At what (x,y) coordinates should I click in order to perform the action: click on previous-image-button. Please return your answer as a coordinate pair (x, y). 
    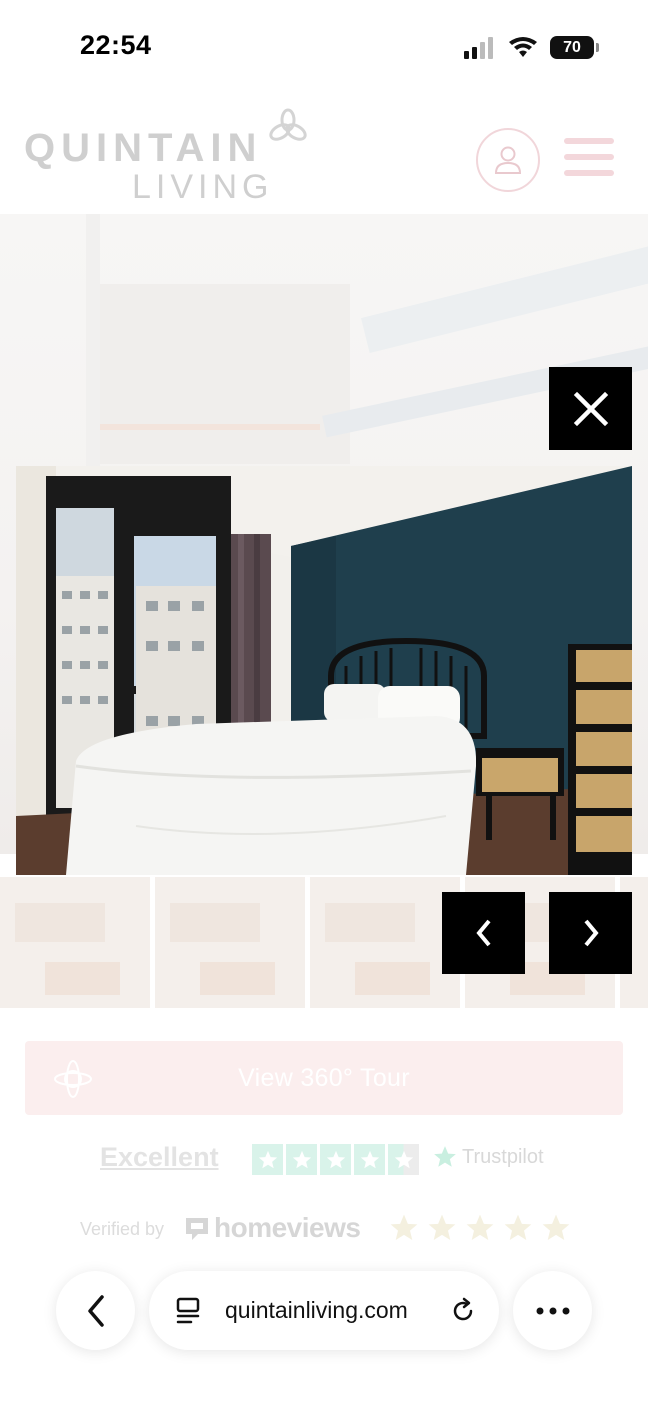
    Looking at the image, I should click on (483, 933).